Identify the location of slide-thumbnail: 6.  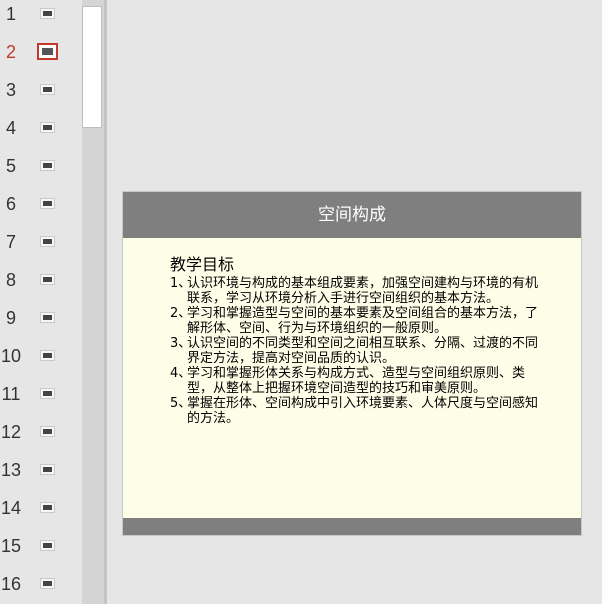
(41, 204).